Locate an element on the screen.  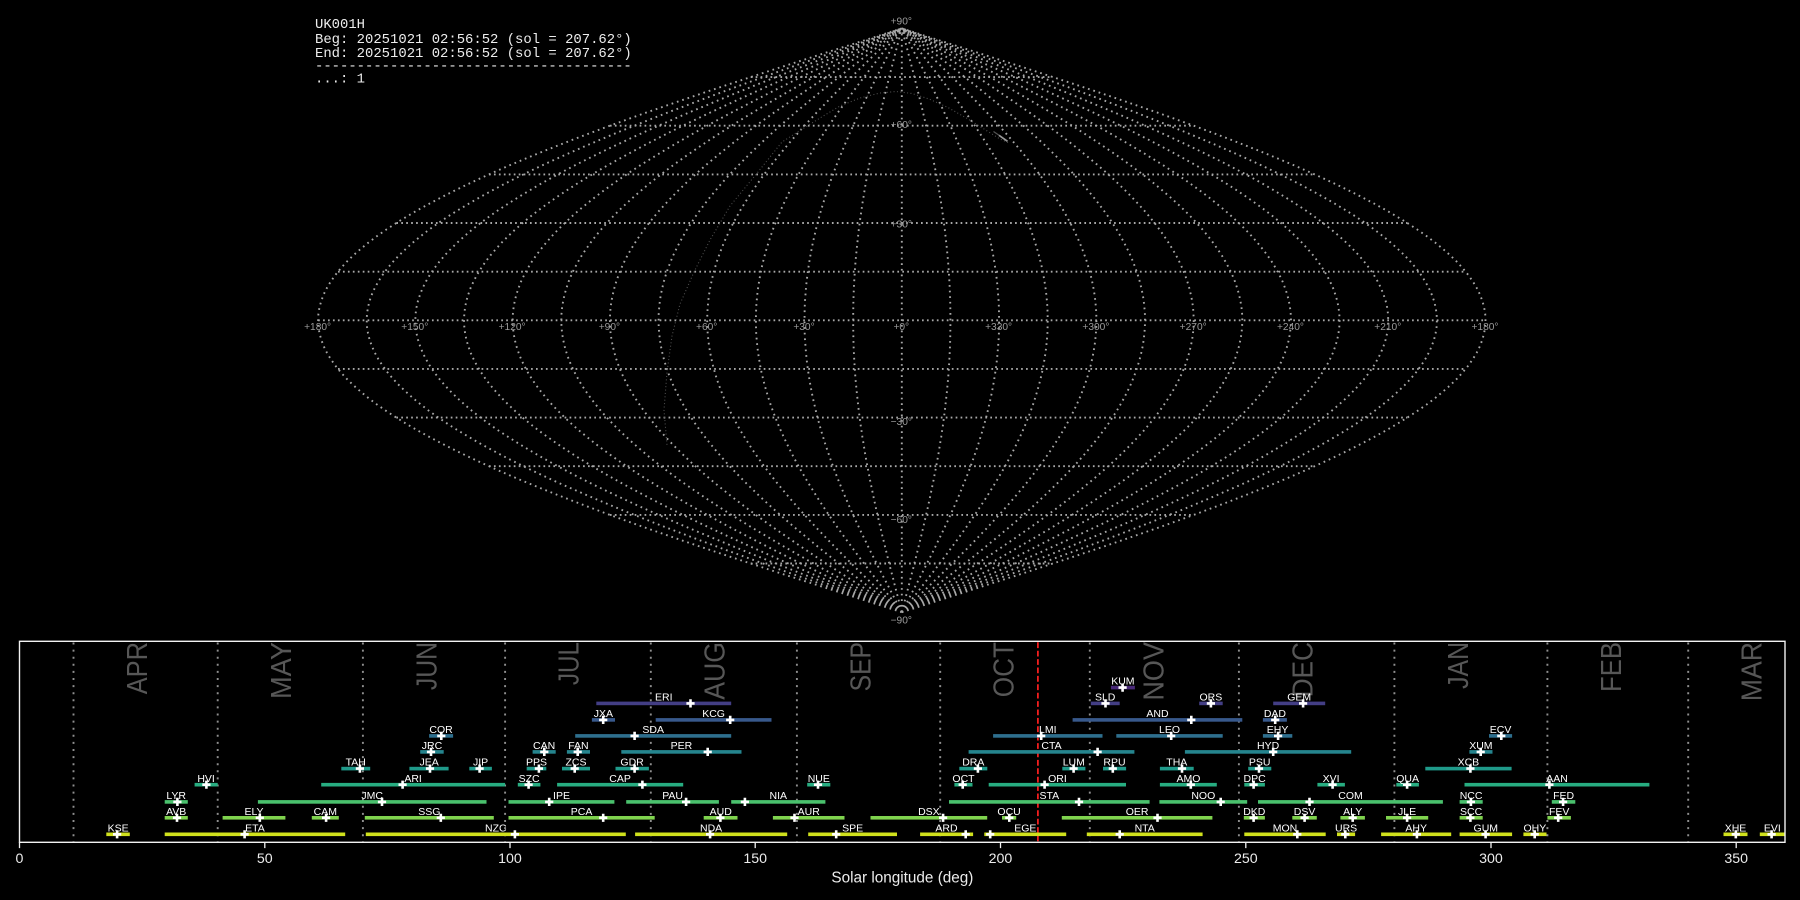
svg-text: +210° is located at coordinates (1387, 327).